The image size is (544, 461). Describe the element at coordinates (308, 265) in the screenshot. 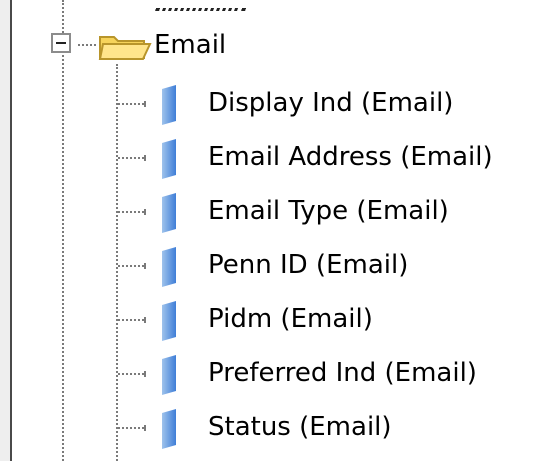

I see `tree-item-label: Penn ID (Email)` at that location.